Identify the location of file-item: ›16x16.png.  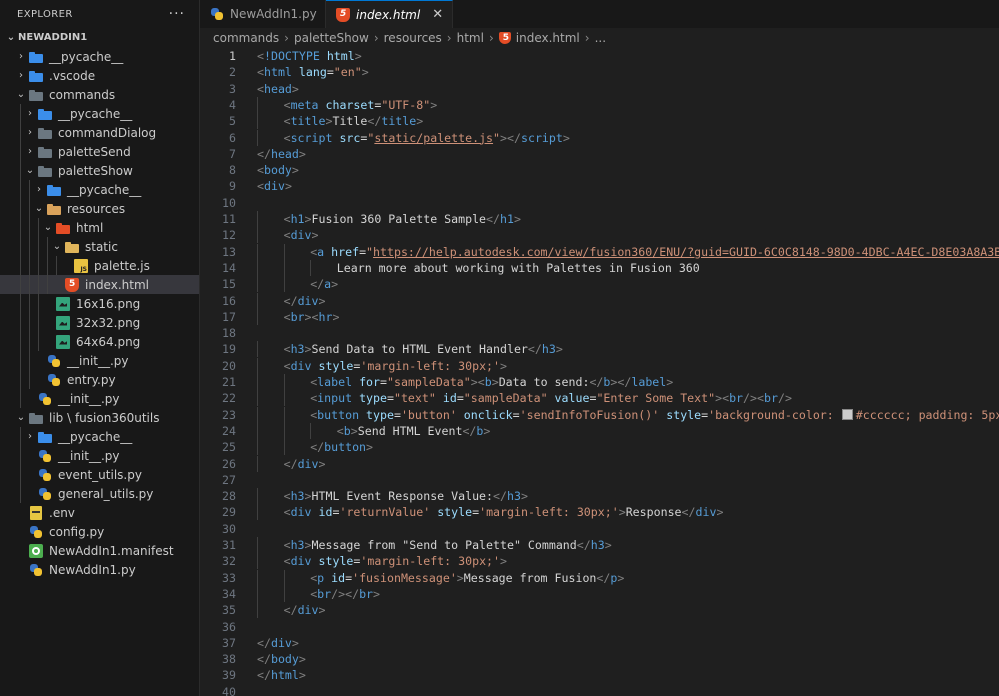
(99, 303).